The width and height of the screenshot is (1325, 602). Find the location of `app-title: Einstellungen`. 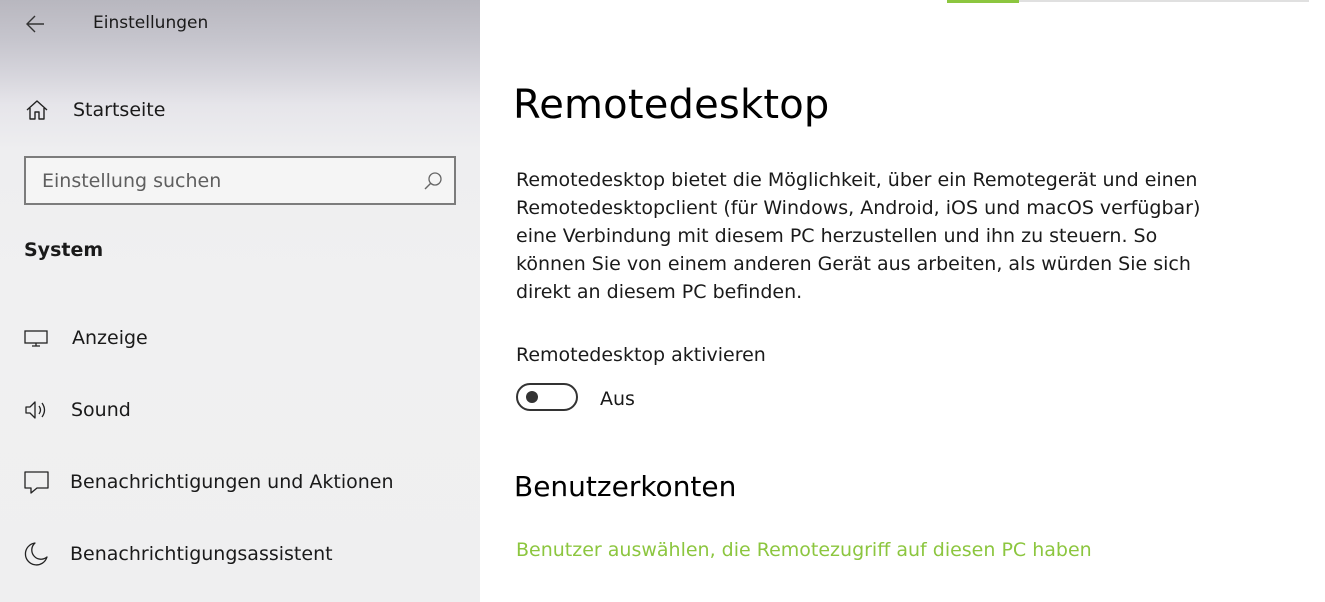

app-title: Einstellungen is located at coordinates (151, 23).